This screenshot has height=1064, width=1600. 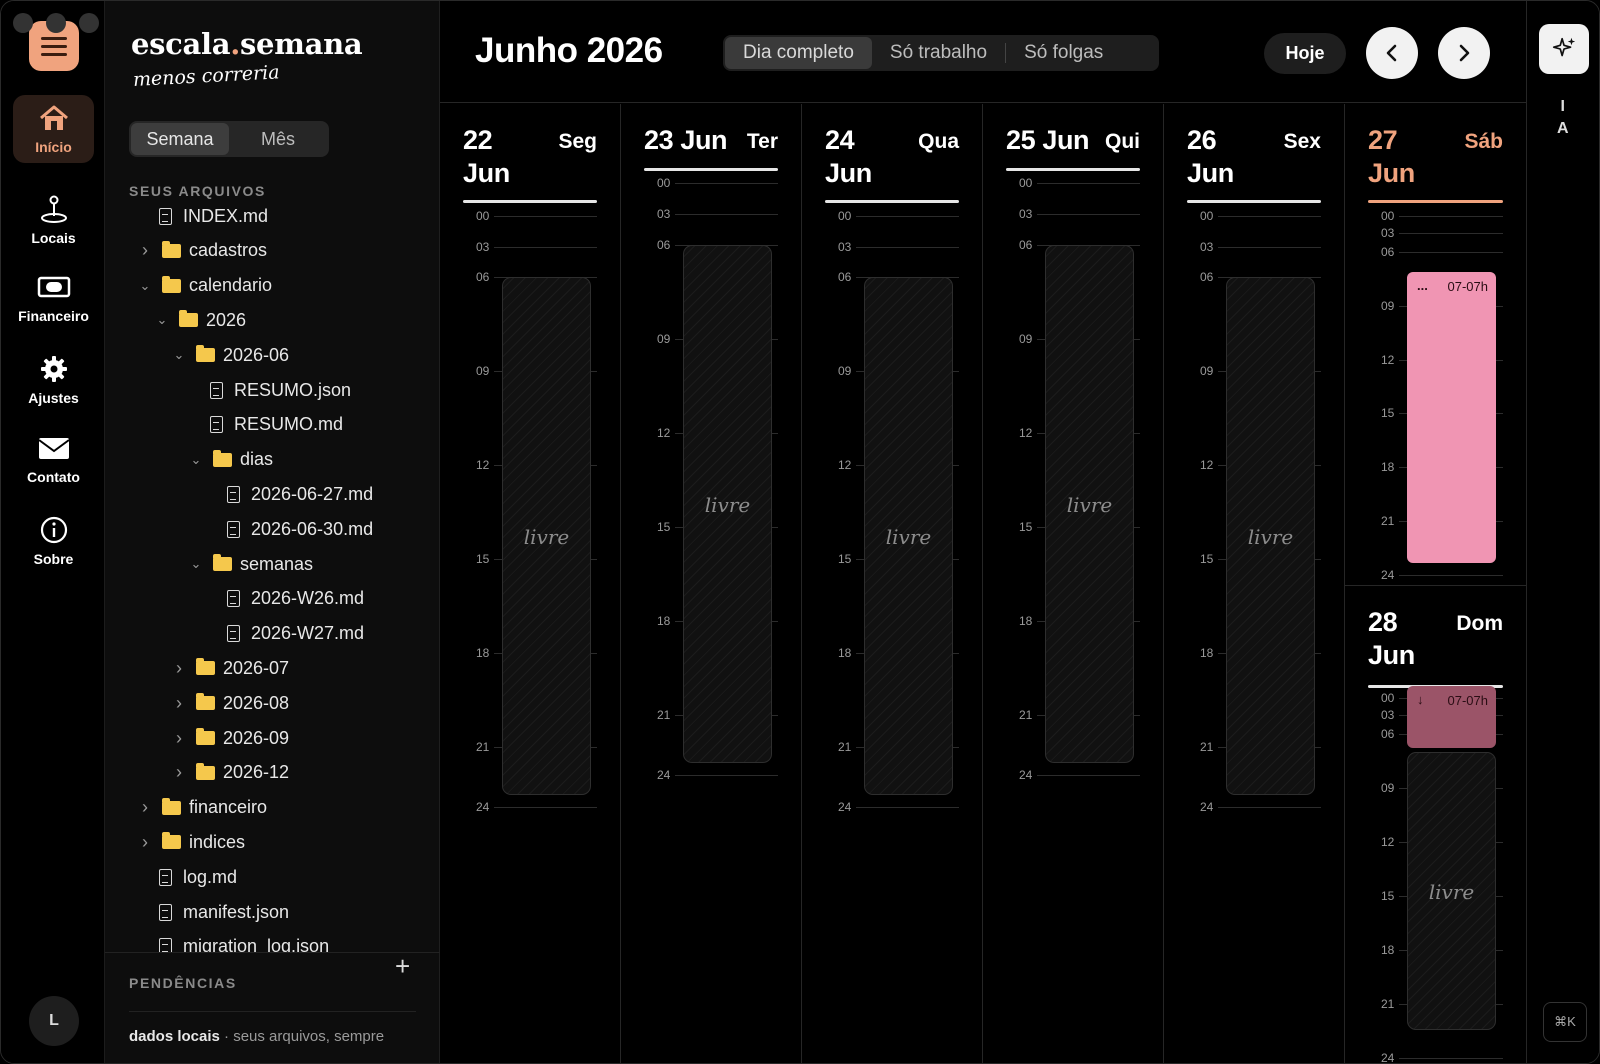 I want to click on next-week-button, so click(x=1464, y=53).